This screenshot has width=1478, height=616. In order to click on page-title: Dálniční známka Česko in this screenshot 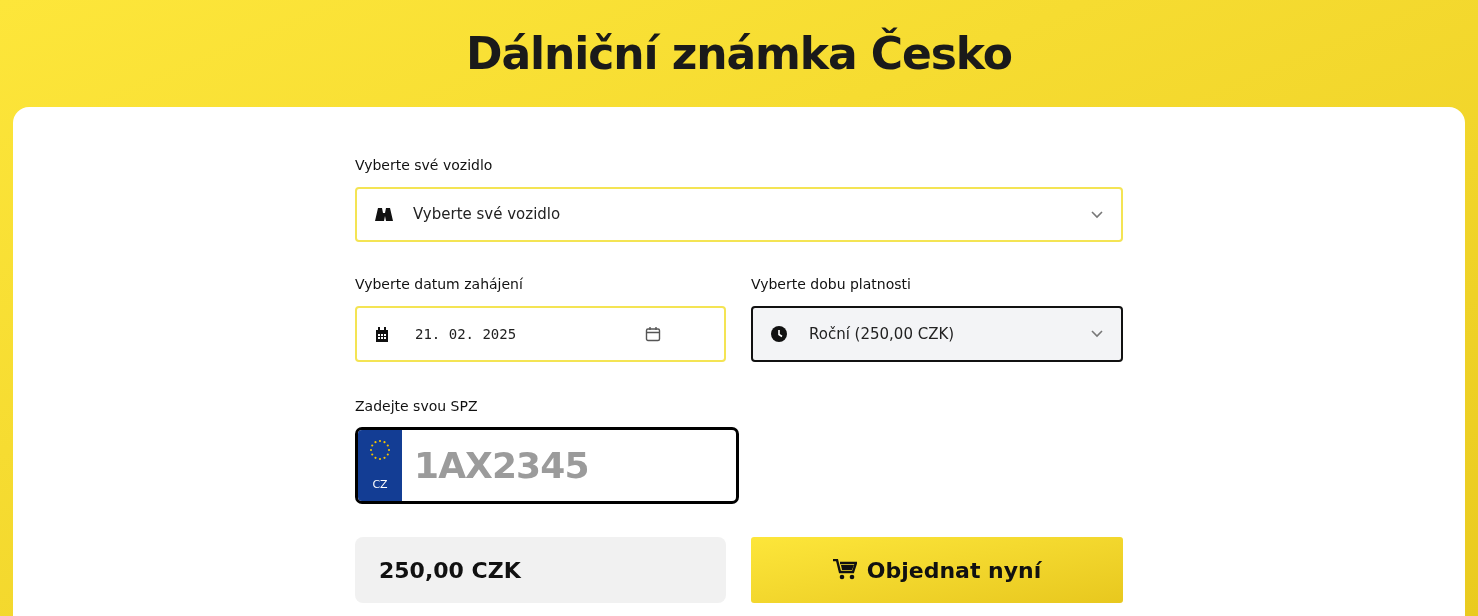, I will do `click(739, 53)`.